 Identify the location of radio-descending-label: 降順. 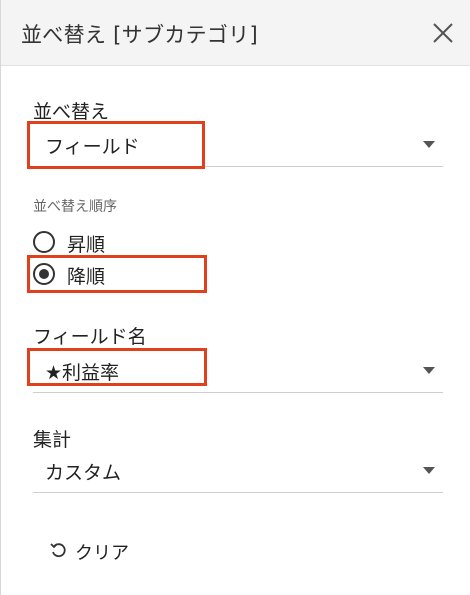
(86, 277).